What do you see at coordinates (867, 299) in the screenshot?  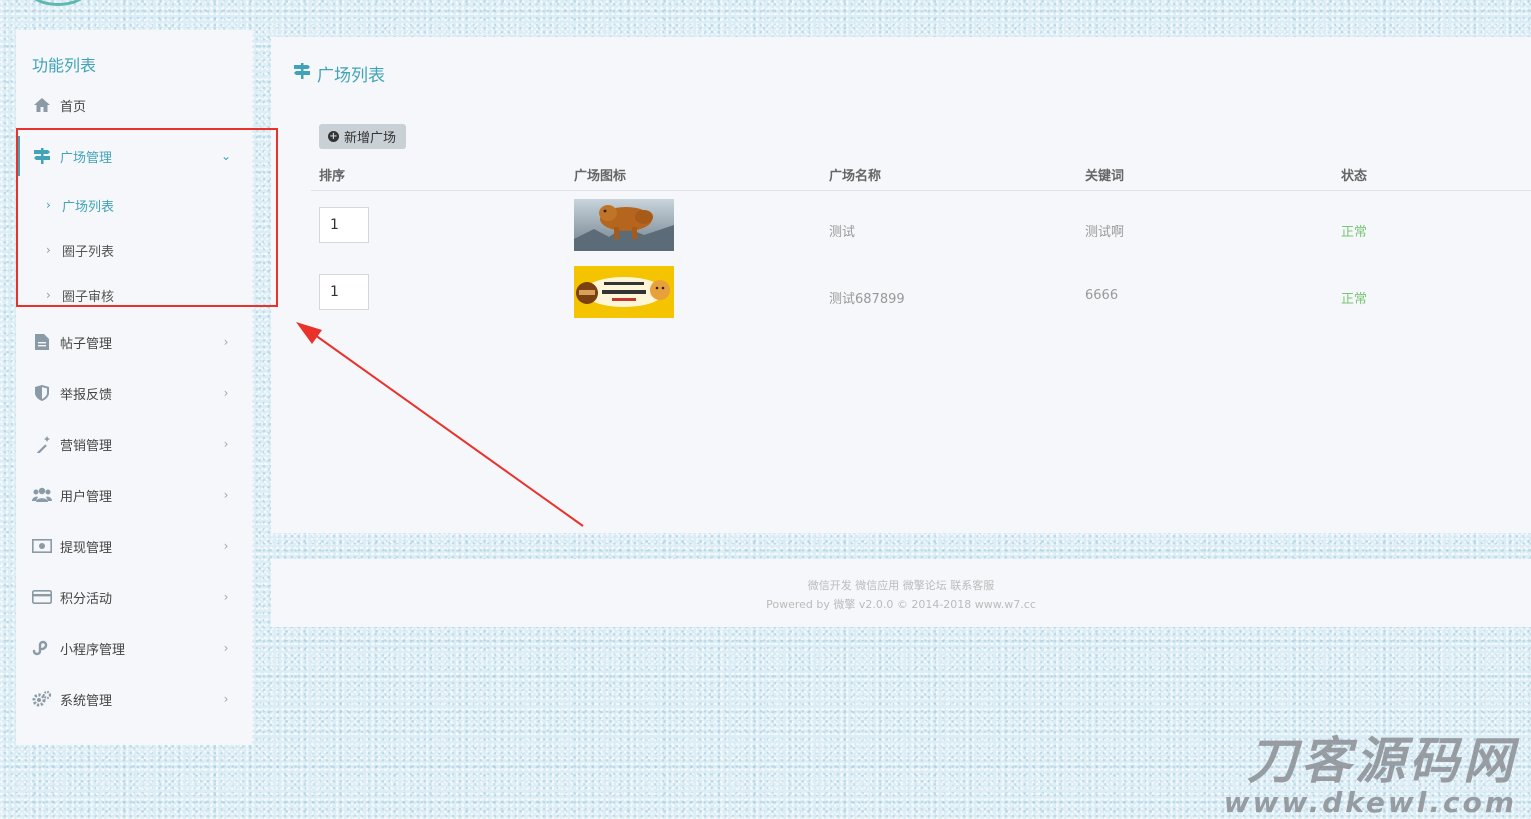 I see `plaza-name: 测试687899` at bounding box center [867, 299].